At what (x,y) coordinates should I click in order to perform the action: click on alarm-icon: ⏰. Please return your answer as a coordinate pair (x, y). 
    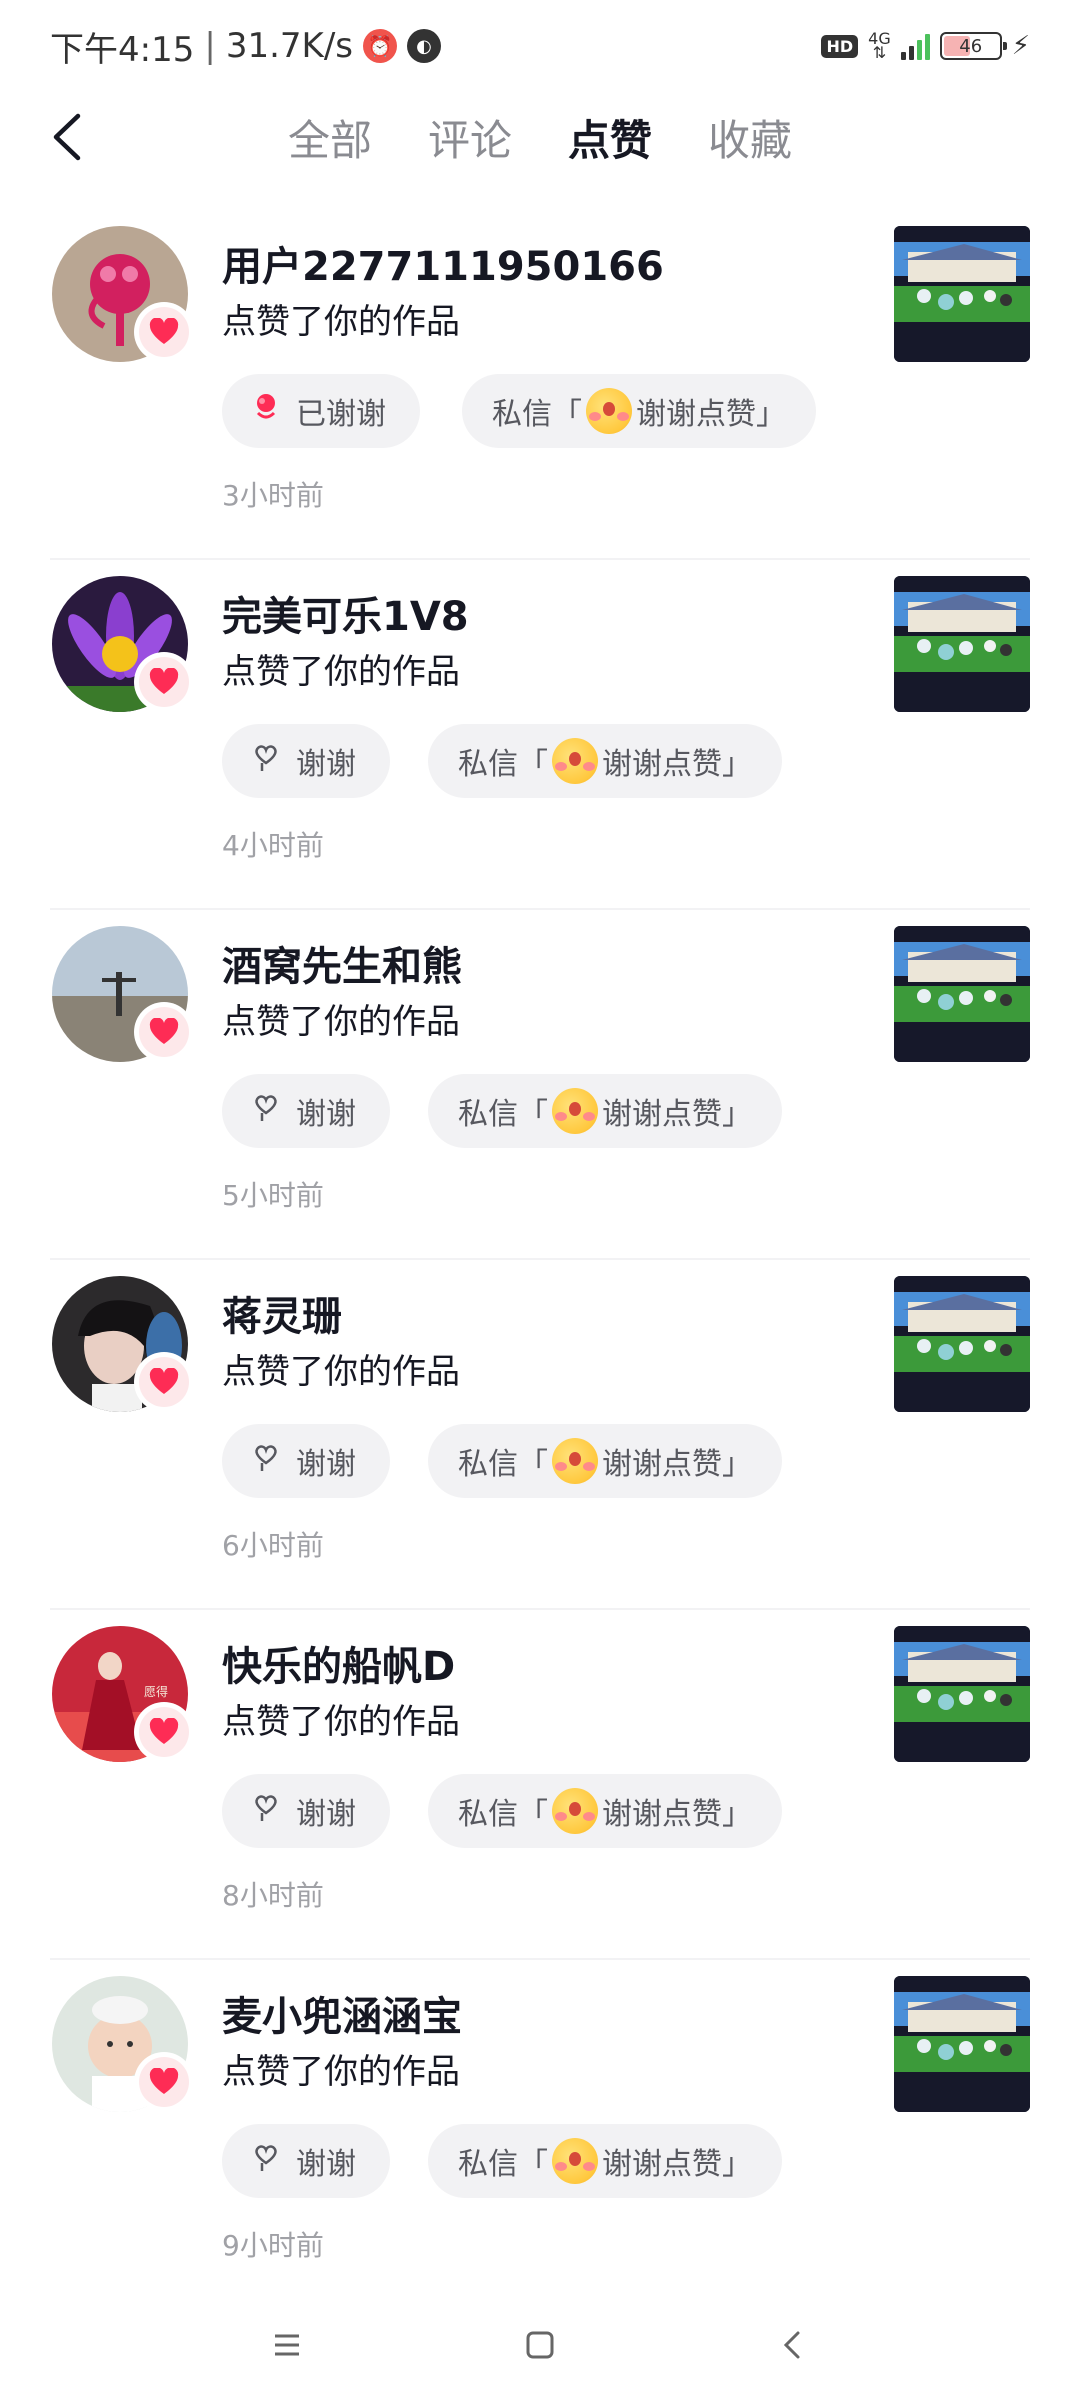
    Looking at the image, I should click on (380, 46).